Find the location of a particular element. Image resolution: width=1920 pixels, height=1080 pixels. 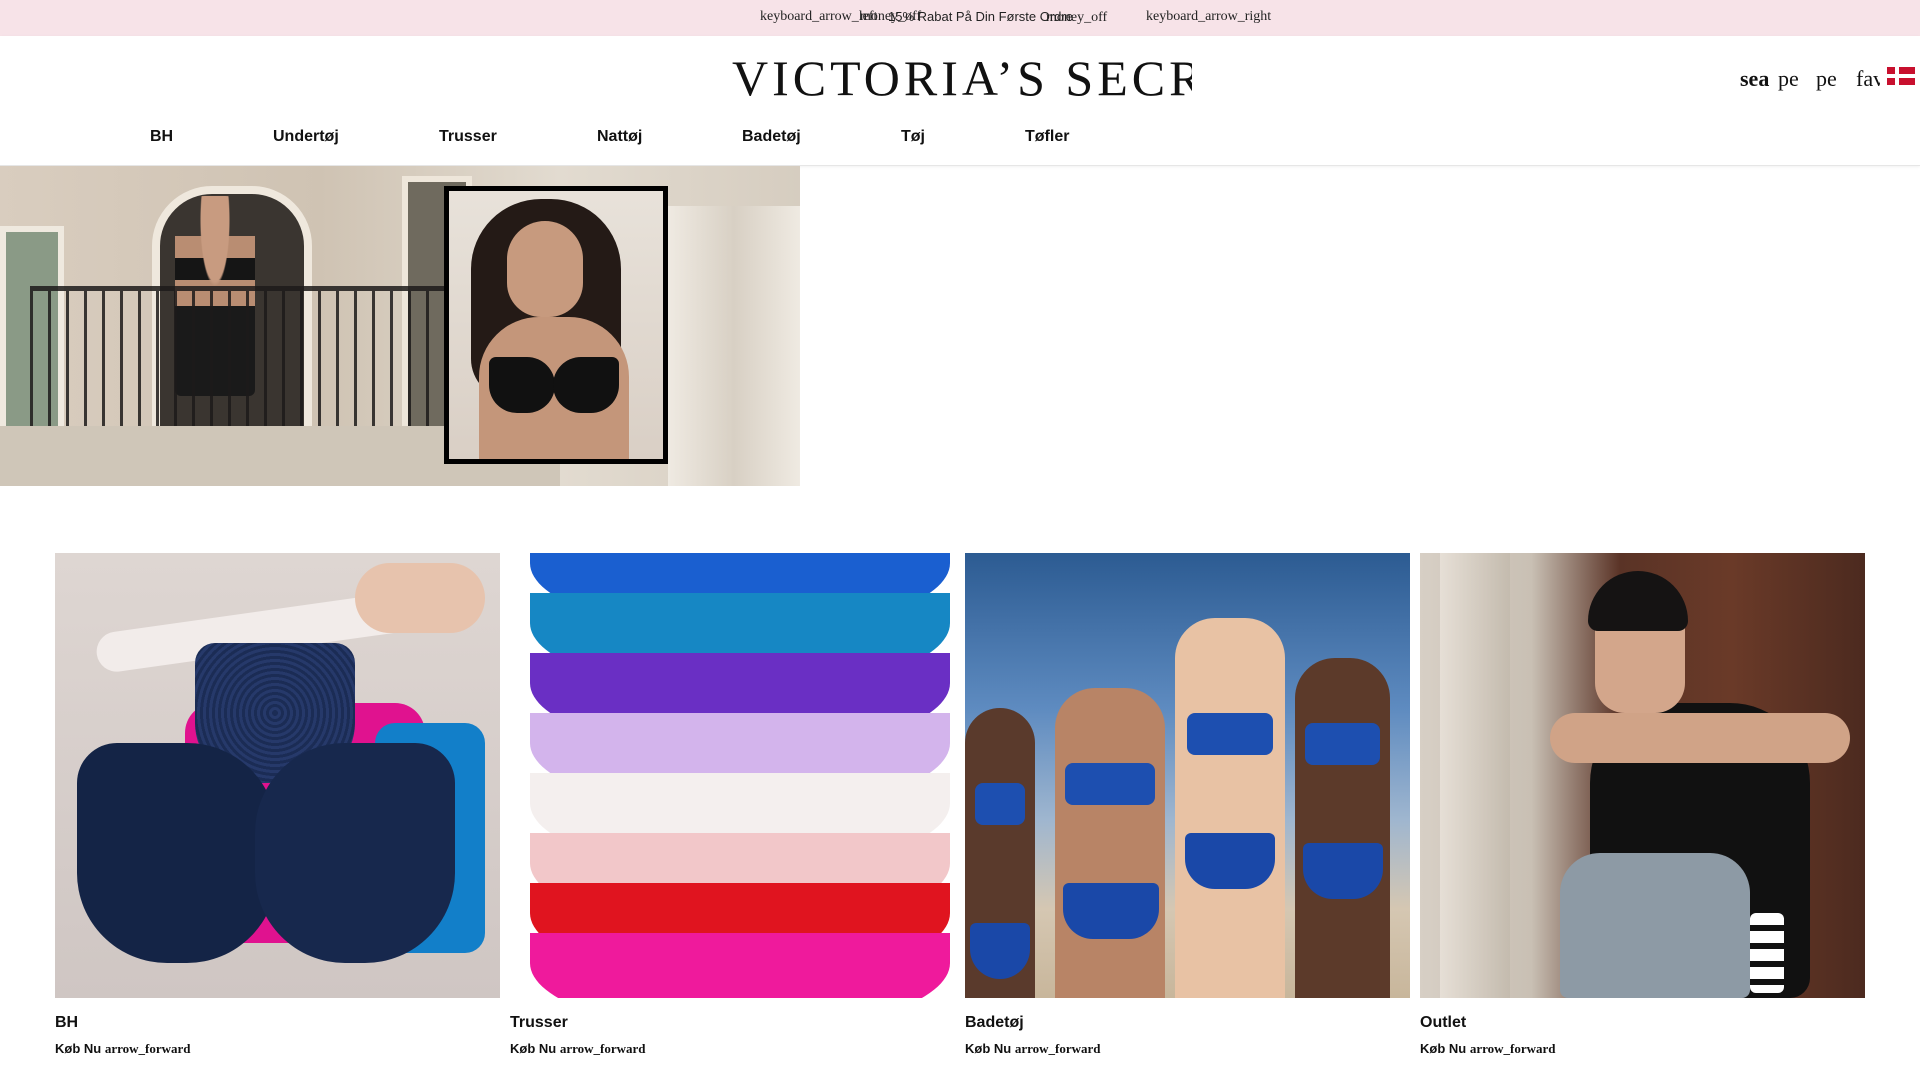

category-image-bh is located at coordinates (277, 775).